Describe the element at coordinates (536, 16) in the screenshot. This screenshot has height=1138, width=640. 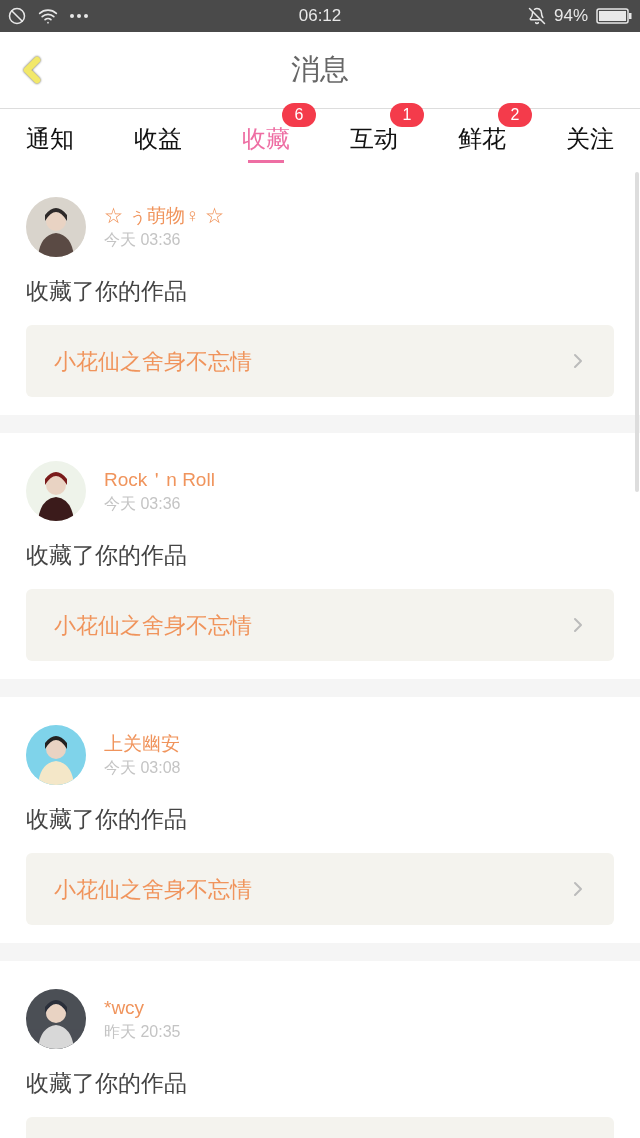
I see `muted-bell-icon` at that location.